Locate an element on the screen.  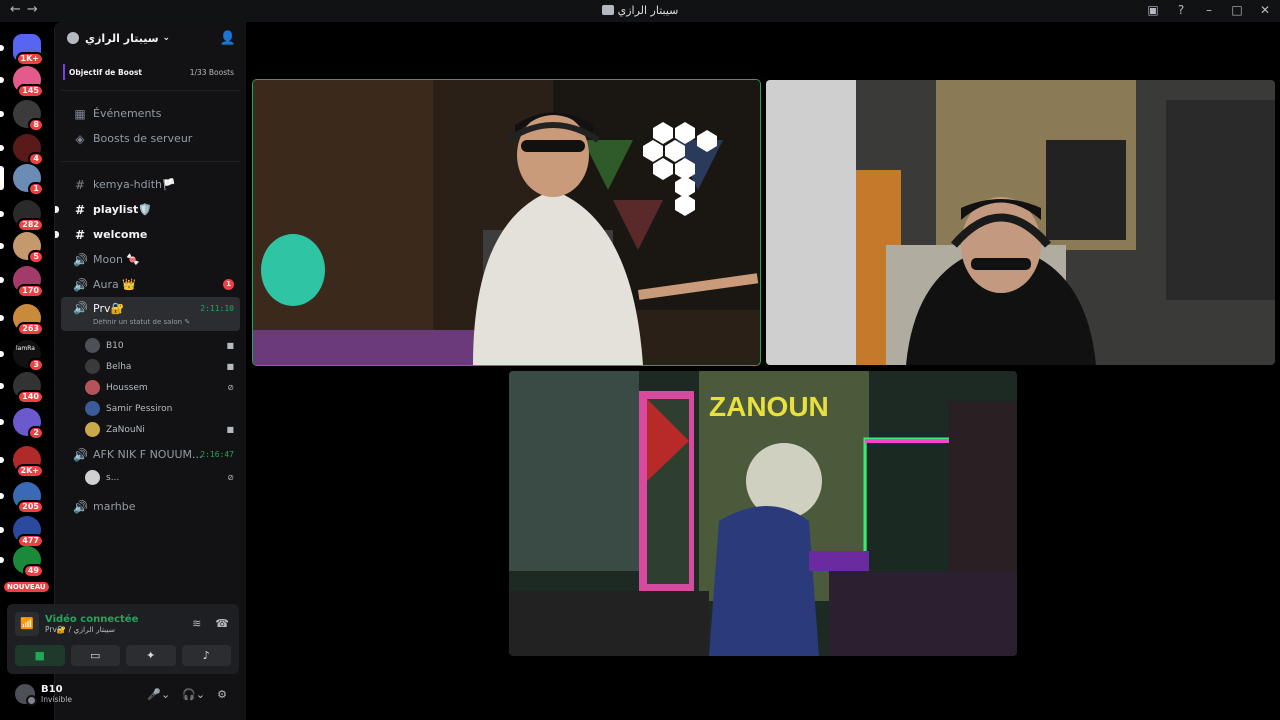
server-icon-14: 205 is located at coordinates (22, 498).